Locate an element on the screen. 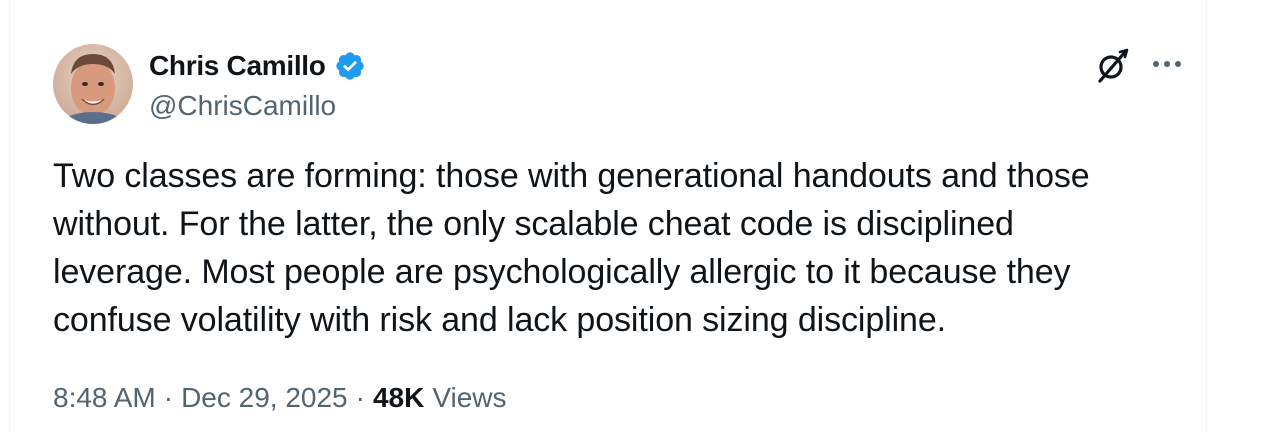  more-options-icon is located at coordinates (1167, 64).